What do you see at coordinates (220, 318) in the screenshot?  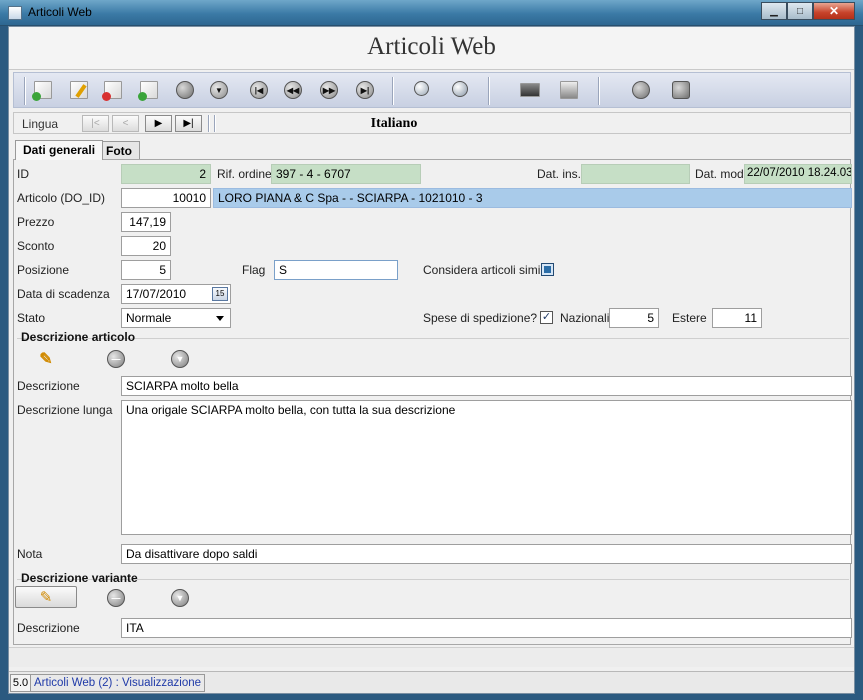 I see `chevron-down-icon` at bounding box center [220, 318].